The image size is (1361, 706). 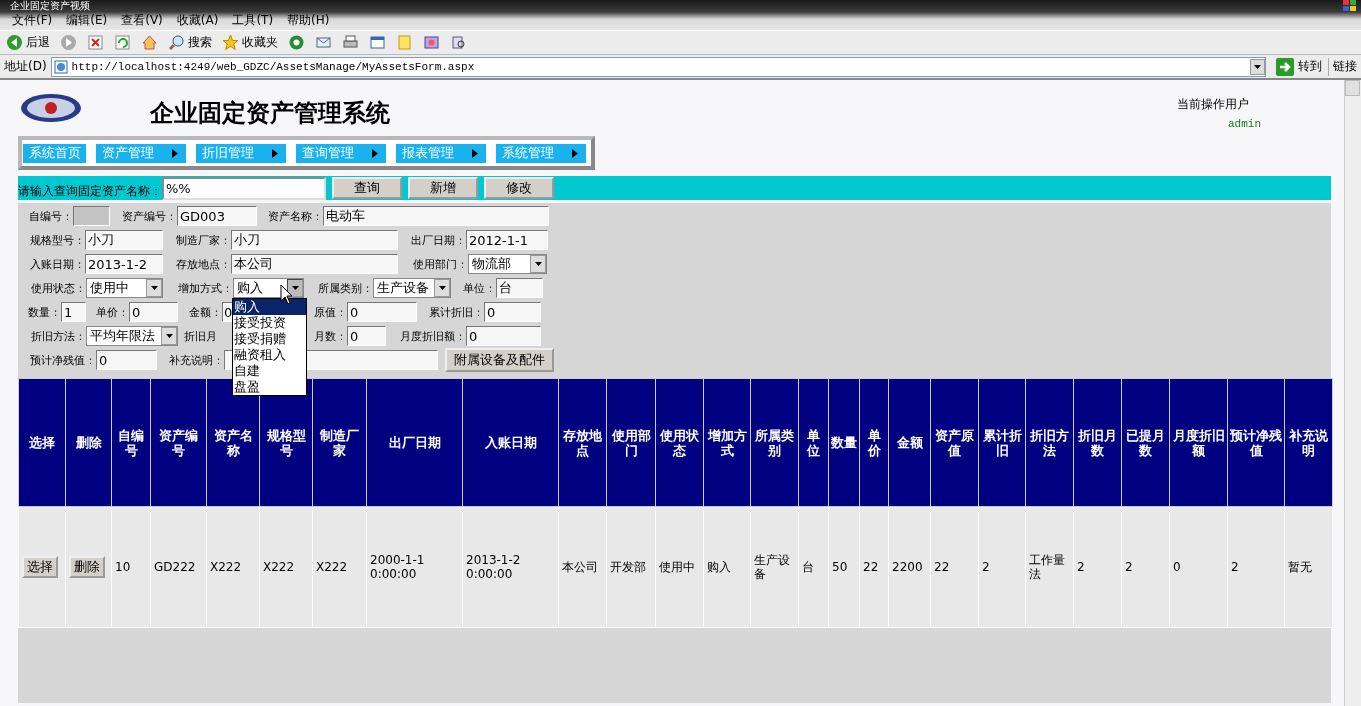 I want to click on messenger-icon, so click(x=431, y=42).